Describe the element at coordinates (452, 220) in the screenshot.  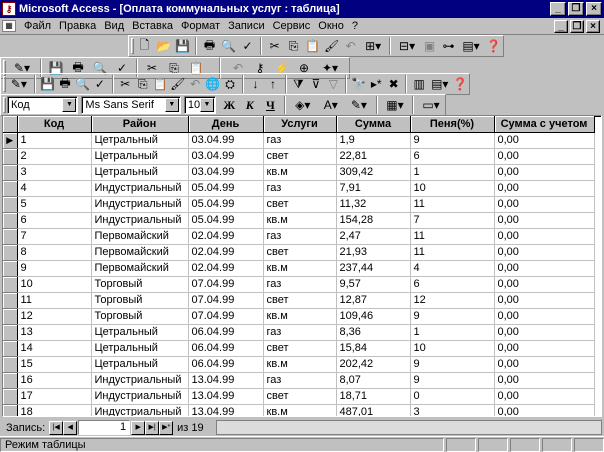
I see `cell-penalty: 7` at that location.